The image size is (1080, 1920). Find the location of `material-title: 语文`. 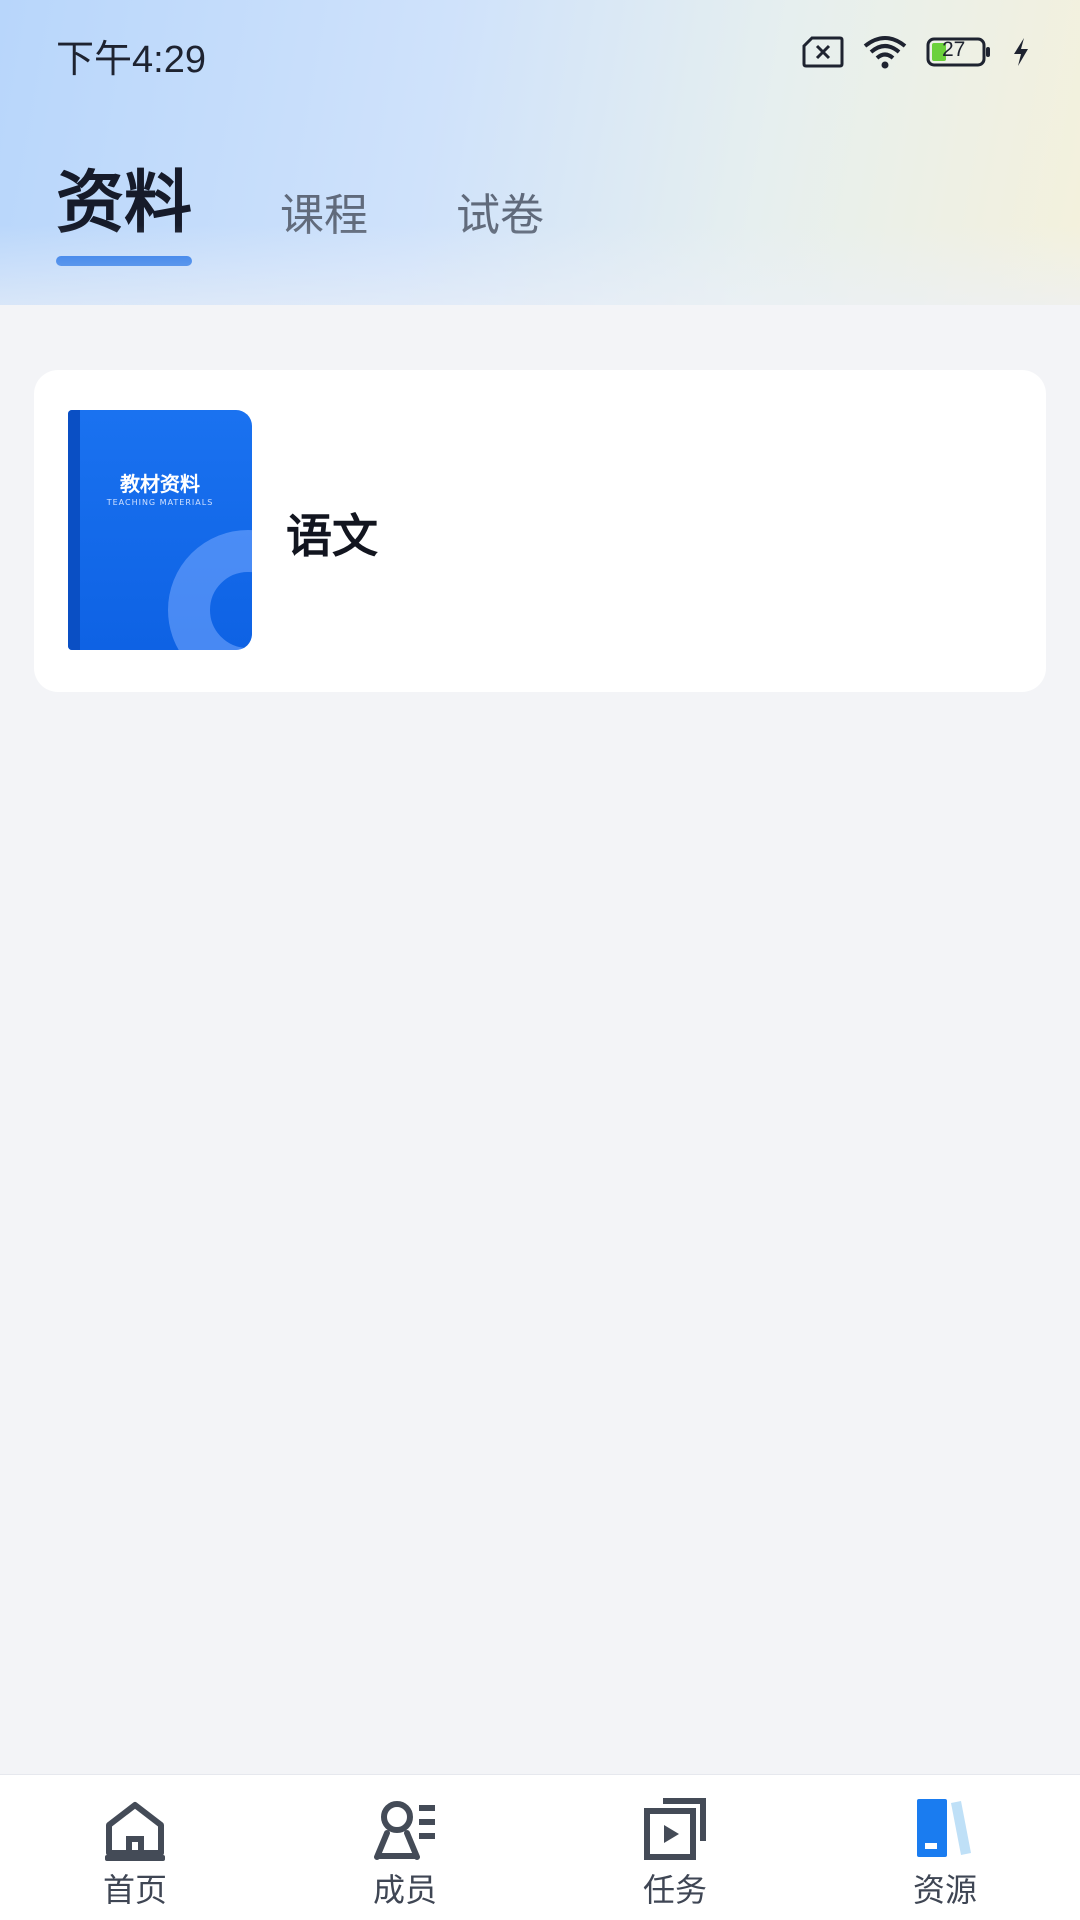

material-title: 语文 is located at coordinates (332, 536).